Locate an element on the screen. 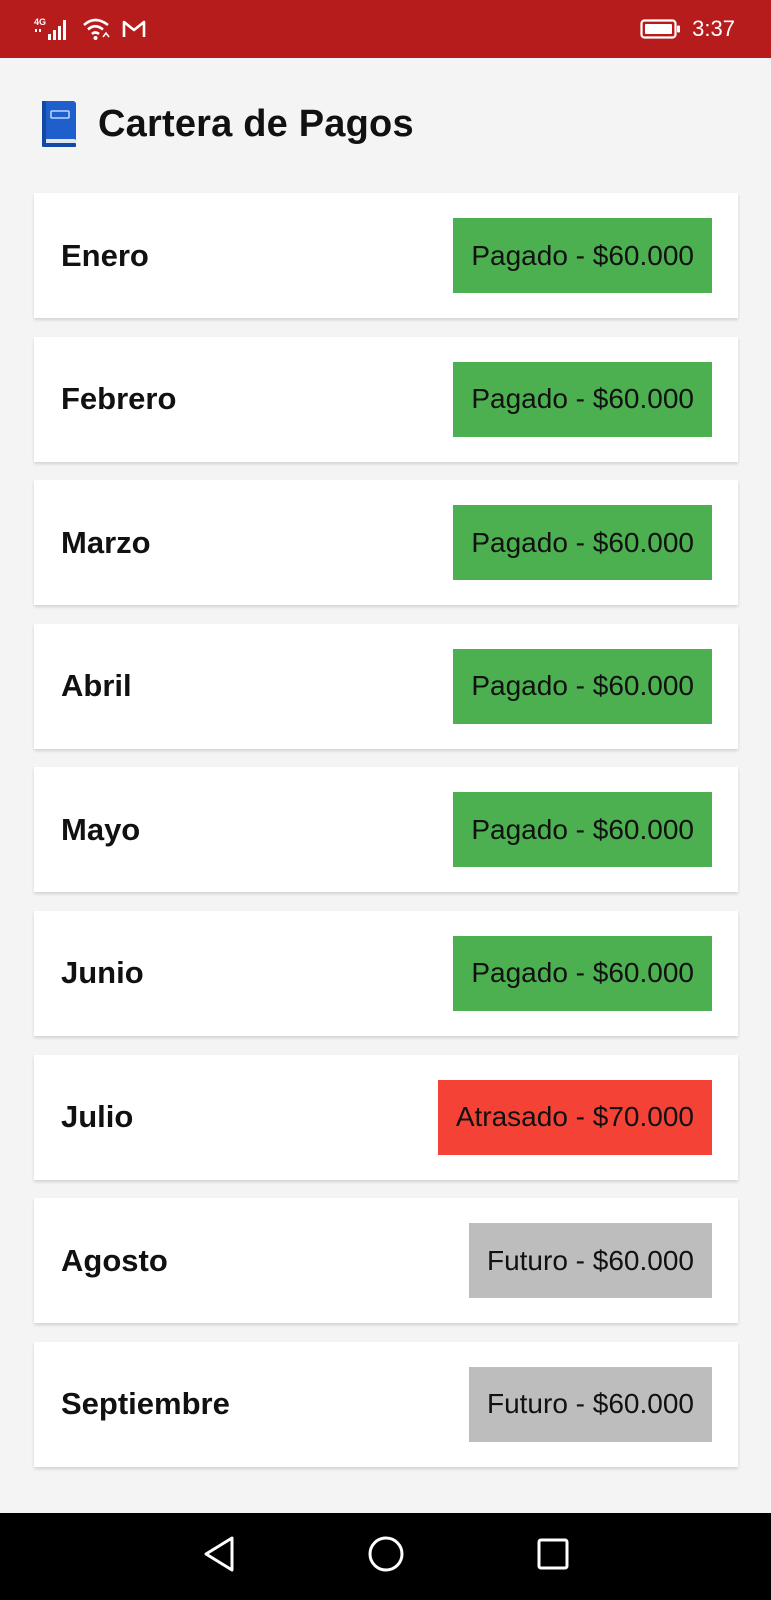 The width and height of the screenshot is (771, 1600). cellular-signal-icon: 4G is located at coordinates (53, 29).